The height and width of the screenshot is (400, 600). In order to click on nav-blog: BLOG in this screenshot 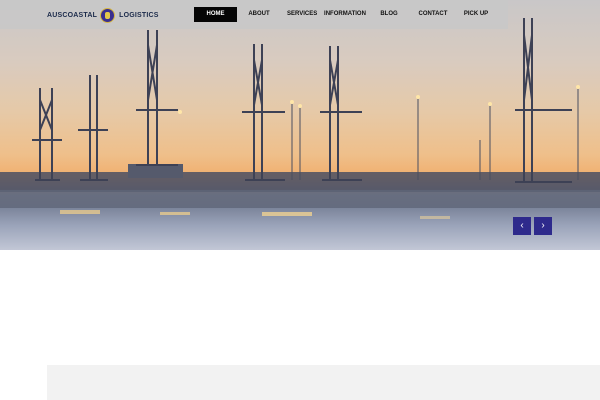, I will do `click(389, 14)`.